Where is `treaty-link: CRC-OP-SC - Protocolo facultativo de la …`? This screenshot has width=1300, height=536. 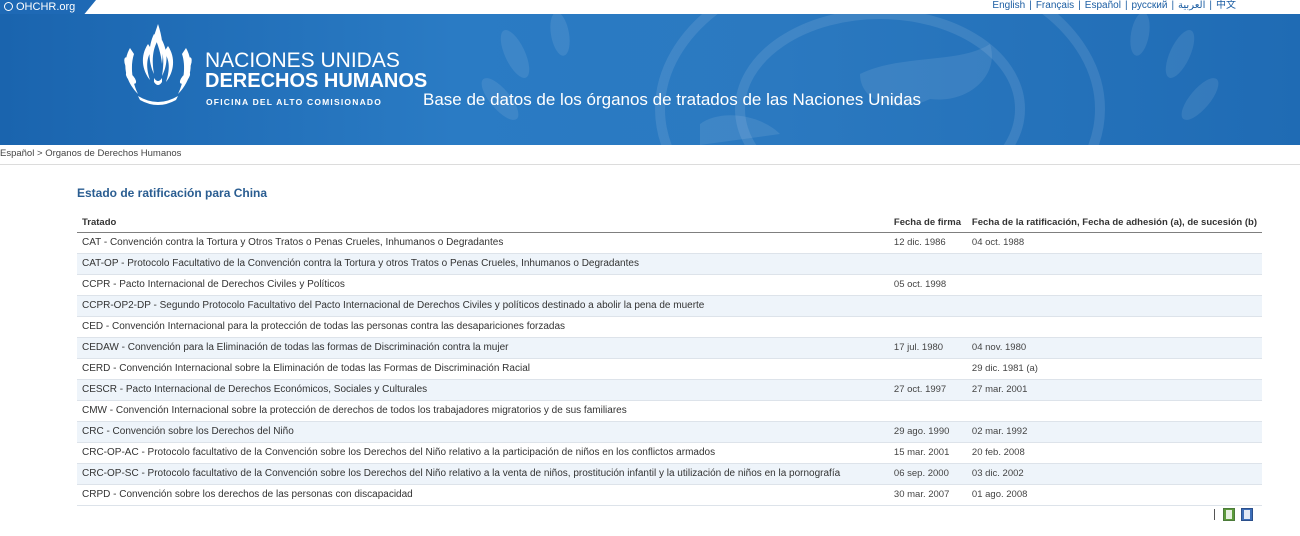
treaty-link: CRC-OP-SC - Protocolo facultativo de la … is located at coordinates (461, 473).